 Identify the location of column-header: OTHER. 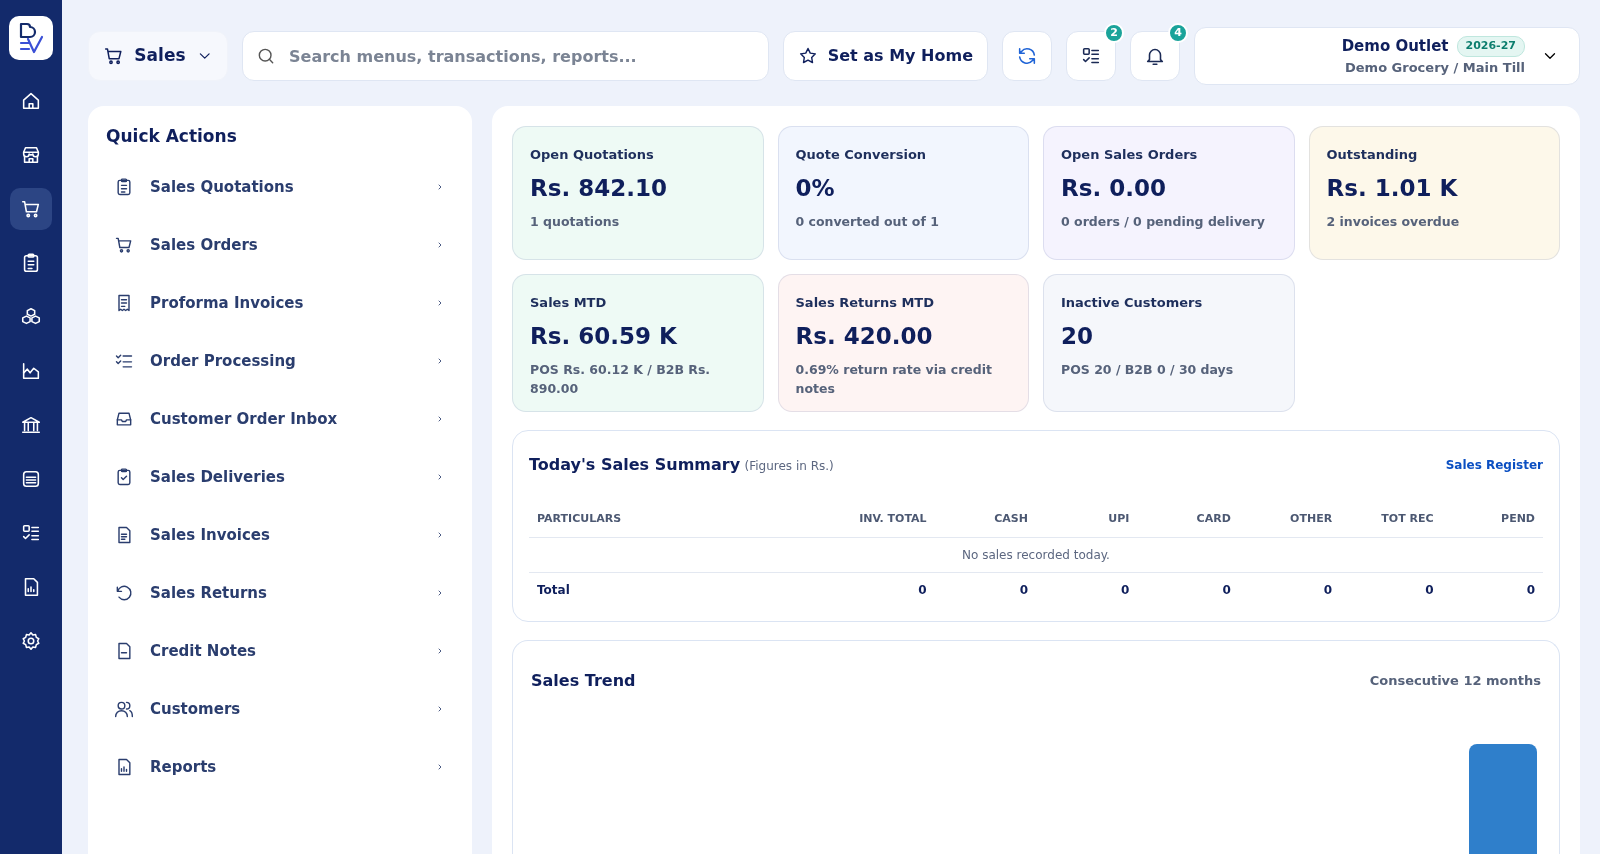
(1289, 519).